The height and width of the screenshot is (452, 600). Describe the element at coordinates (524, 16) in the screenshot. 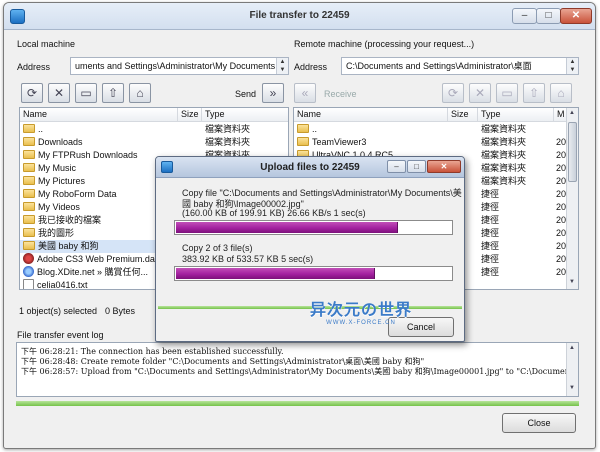

I see `minimize-button: –` at that location.